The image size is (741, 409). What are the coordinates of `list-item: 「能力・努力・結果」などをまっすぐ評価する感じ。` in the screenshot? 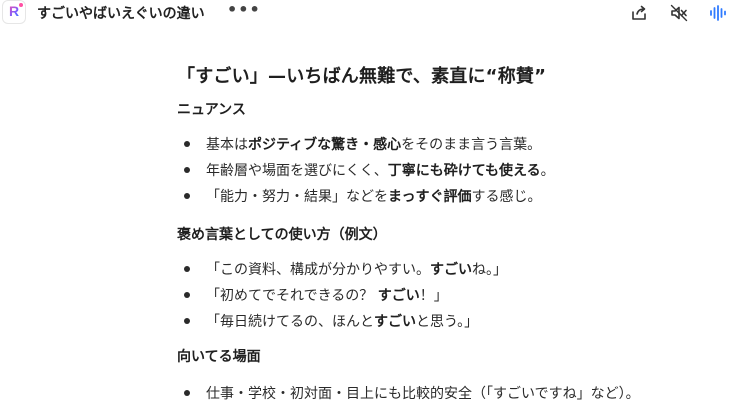 It's located at (374, 197).